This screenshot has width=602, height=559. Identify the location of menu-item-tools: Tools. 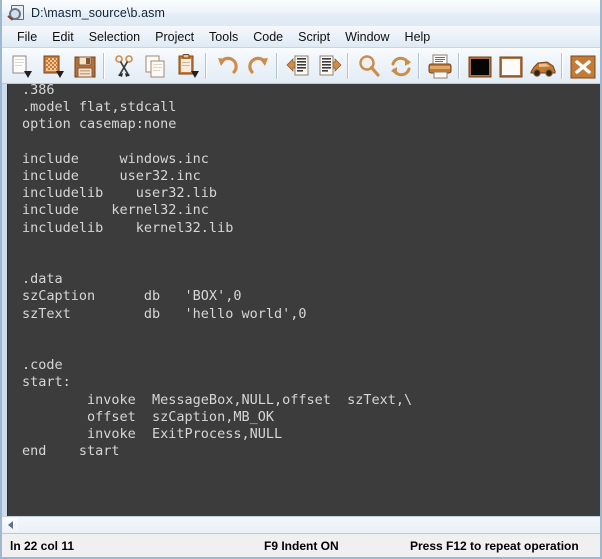
(224, 37).